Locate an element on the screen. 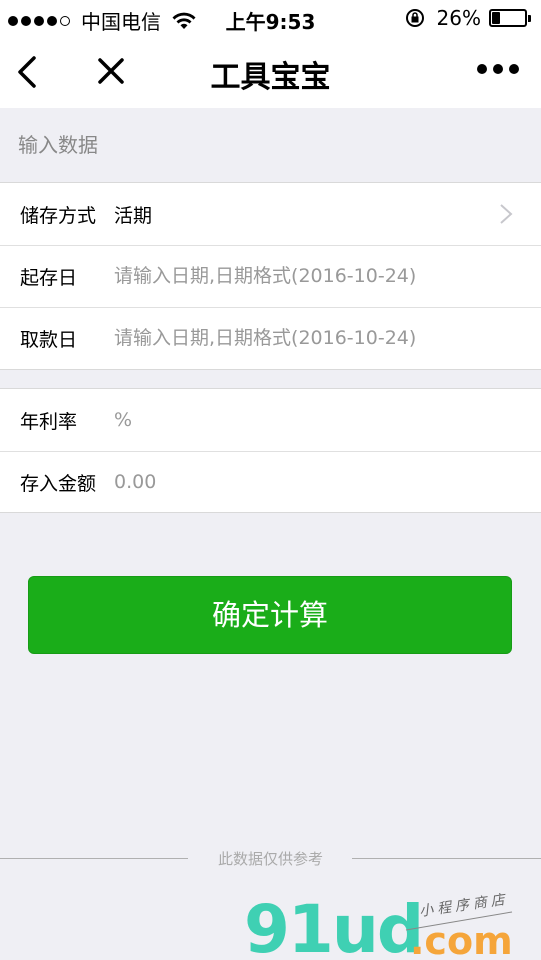 The height and width of the screenshot is (960, 541). svg-text: 91ud is located at coordinates (333, 925).